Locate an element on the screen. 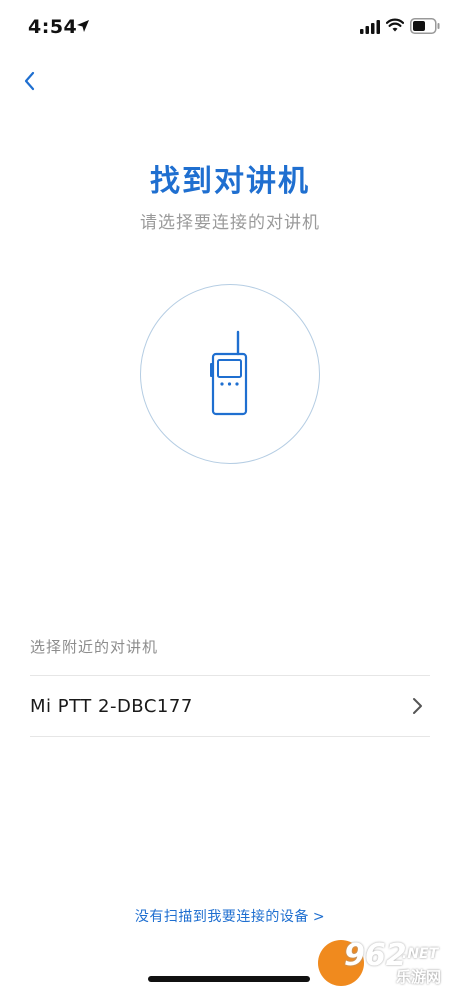 The width and height of the screenshot is (460, 996). device-list-item: Mi PTT 2-DBC177 is located at coordinates (230, 706).